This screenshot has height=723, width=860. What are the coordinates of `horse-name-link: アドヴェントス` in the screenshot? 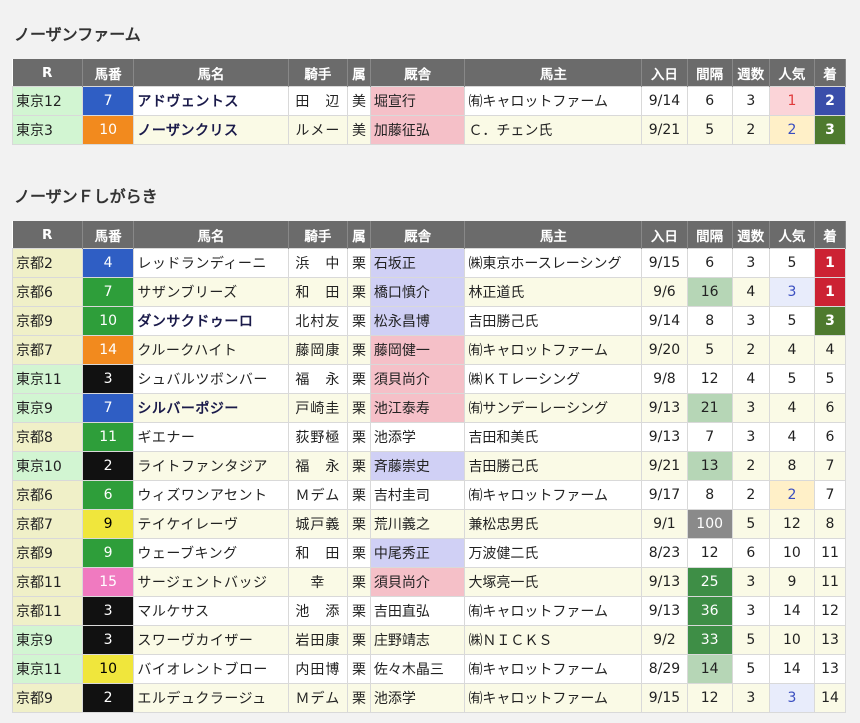 It's located at (211, 101).